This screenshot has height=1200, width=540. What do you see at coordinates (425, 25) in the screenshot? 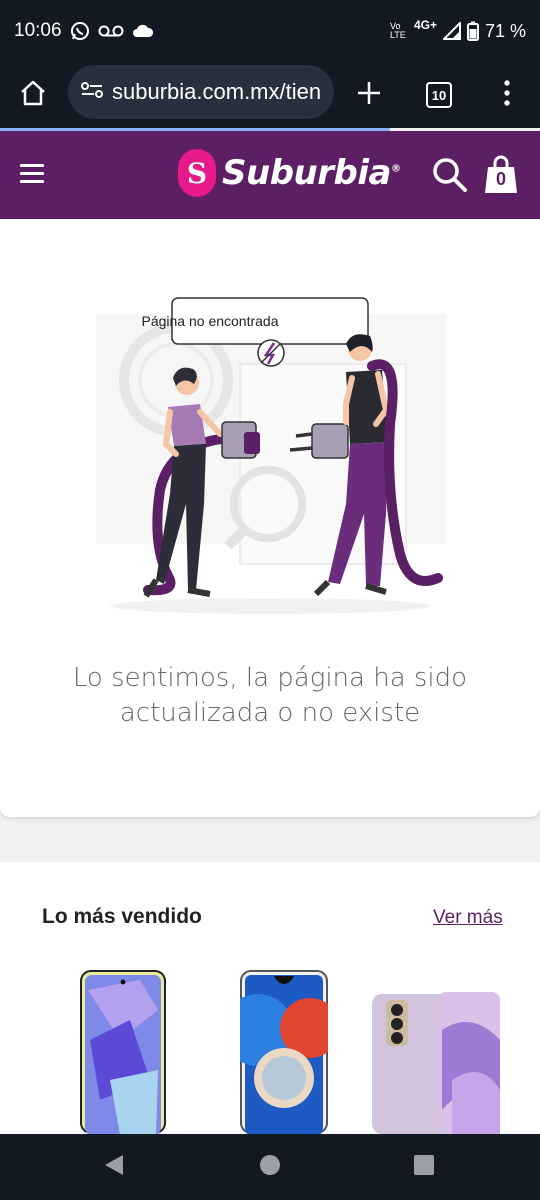
I see `network-type: 4G+` at bounding box center [425, 25].